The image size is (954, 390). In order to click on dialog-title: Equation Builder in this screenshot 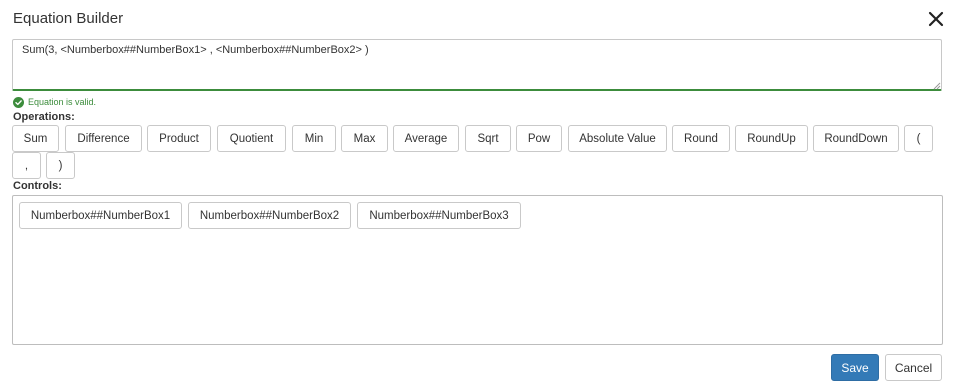, I will do `click(68, 18)`.